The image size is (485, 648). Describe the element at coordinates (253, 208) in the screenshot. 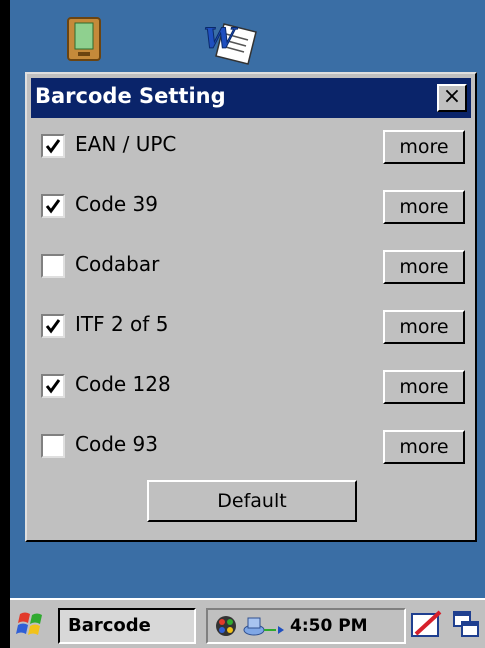

I see `barcode-option-code-39: Code 39 more` at that location.